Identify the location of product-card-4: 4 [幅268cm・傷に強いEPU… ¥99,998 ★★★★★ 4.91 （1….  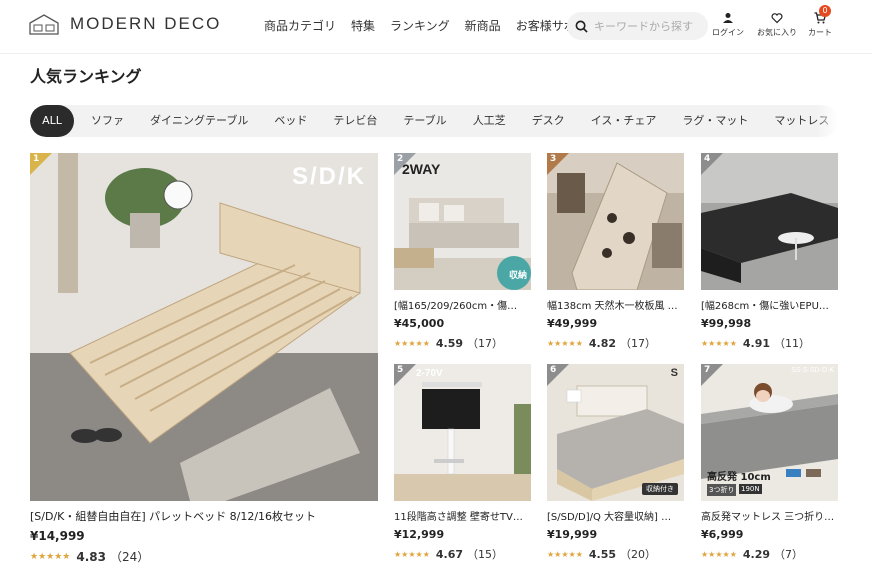
(769, 252).